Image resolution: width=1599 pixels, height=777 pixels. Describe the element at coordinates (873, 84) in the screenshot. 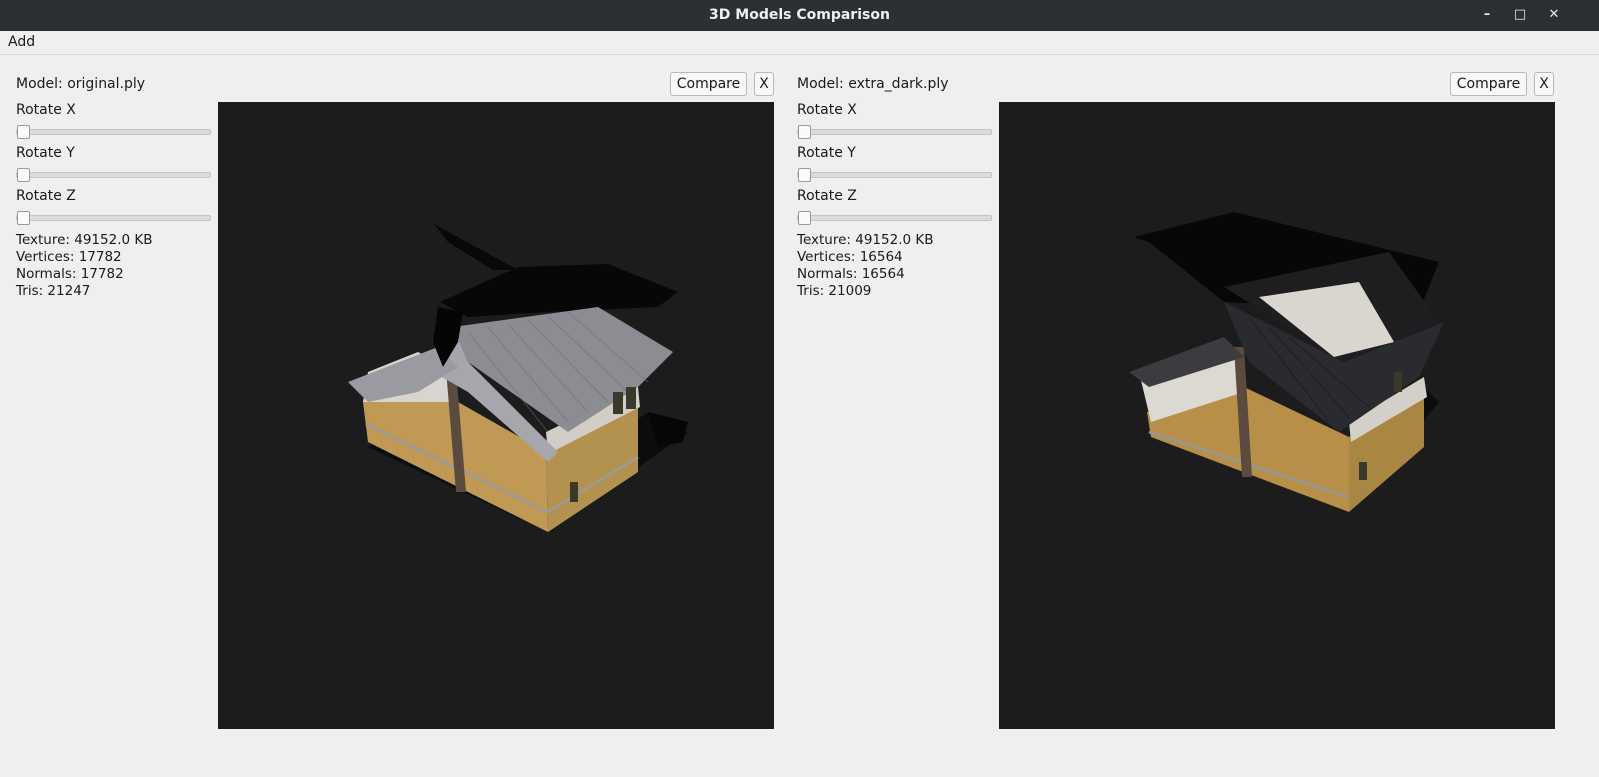

I see `model-label: Model: extra_dark.ply` at that location.